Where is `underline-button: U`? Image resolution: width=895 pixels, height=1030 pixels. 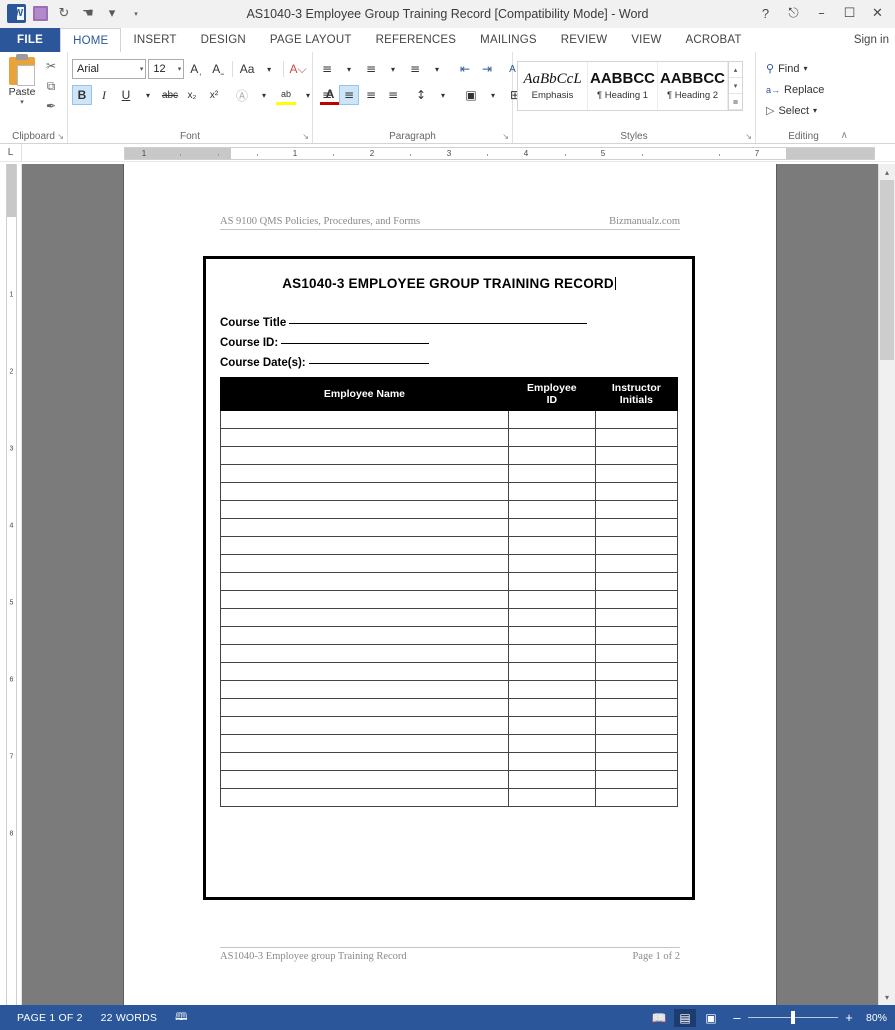
underline-button: U is located at coordinates (126, 95).